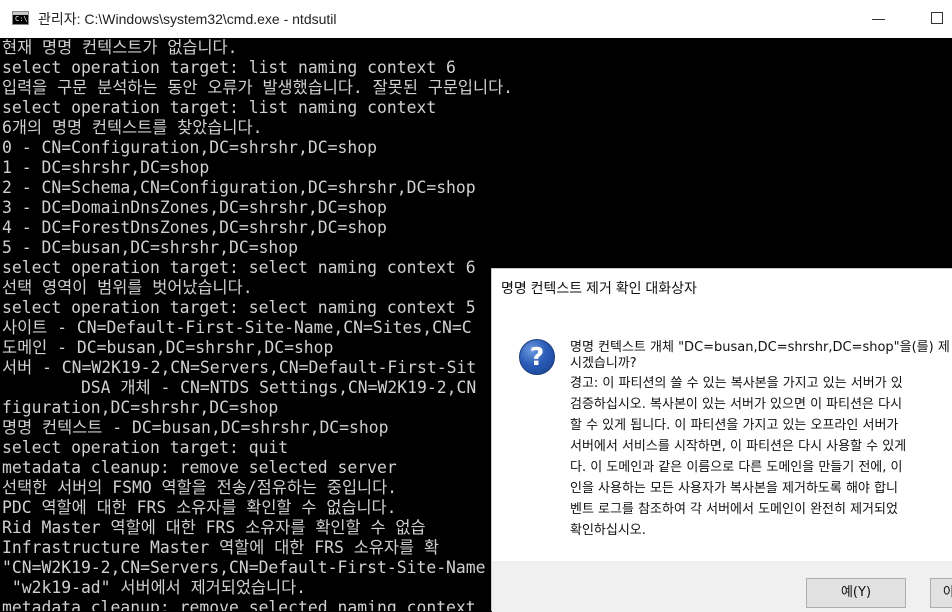 Image resolution: width=952 pixels, height=612 pixels. What do you see at coordinates (258, 87) in the screenshot?
I see `console-line: 입력을 구문 분석하는 동안 오류가 발생했습니다. 잘못된 구문입니다.` at bounding box center [258, 87].